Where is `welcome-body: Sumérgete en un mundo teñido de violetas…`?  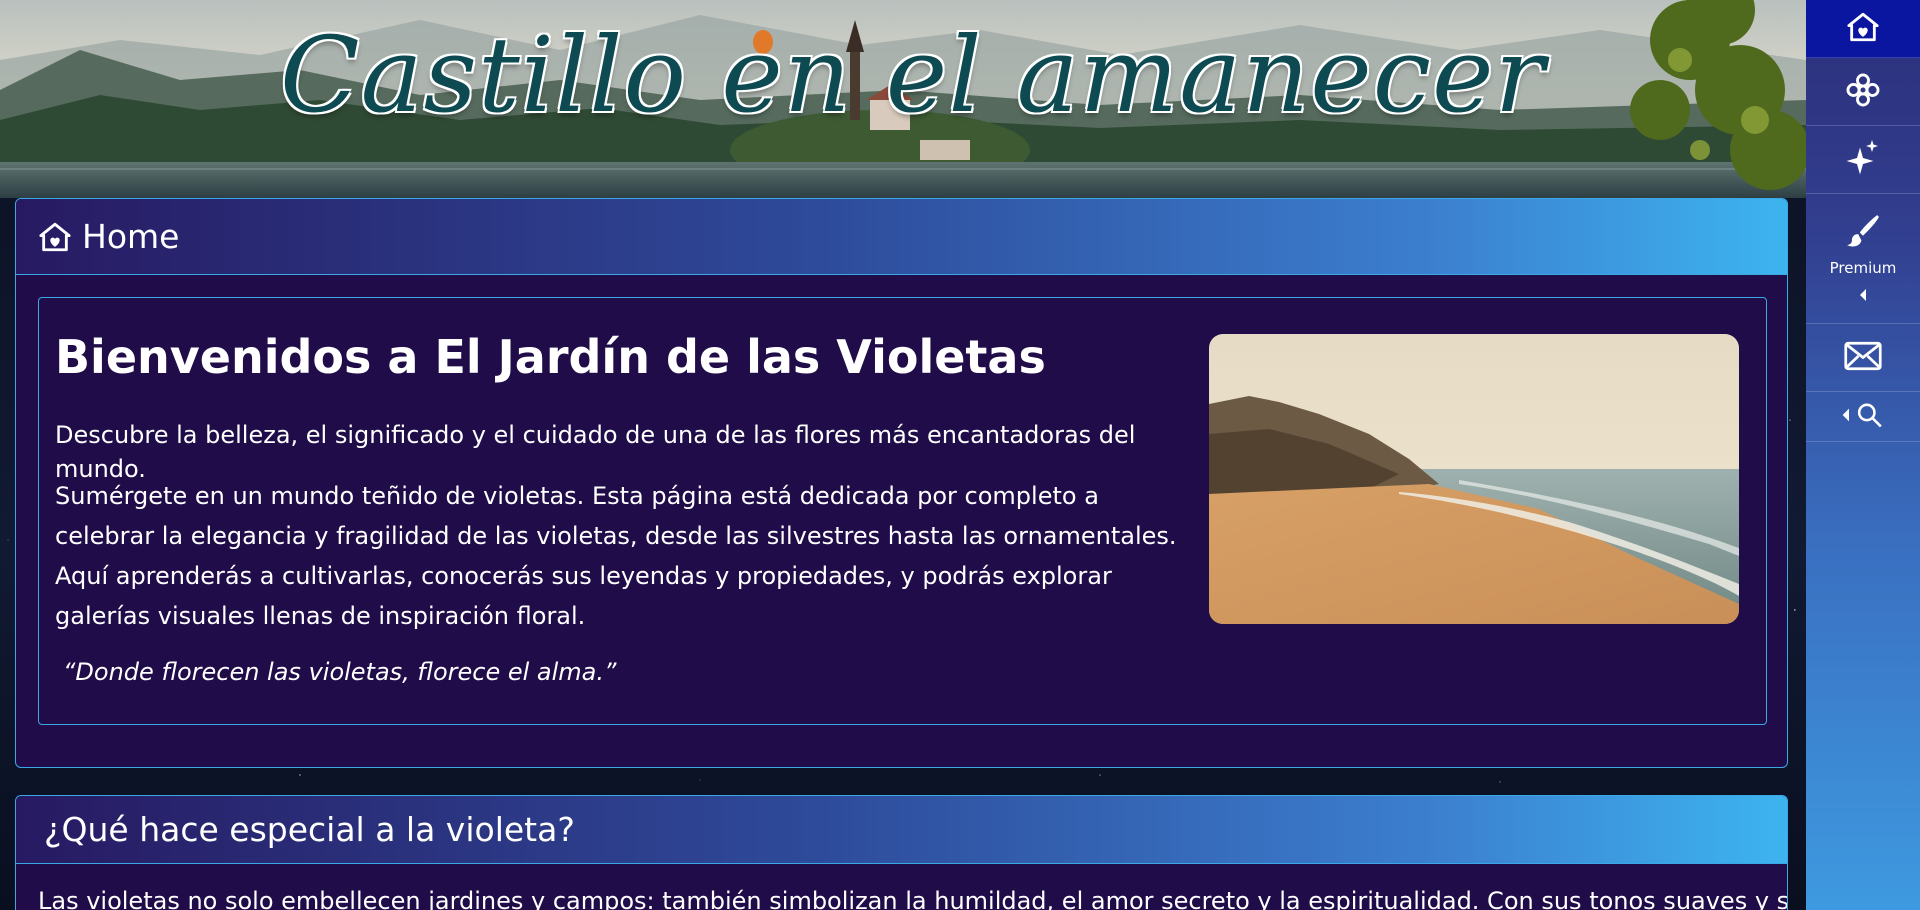 welcome-body: Sumérgete en un mundo teñido de violetas… is located at coordinates (616, 556).